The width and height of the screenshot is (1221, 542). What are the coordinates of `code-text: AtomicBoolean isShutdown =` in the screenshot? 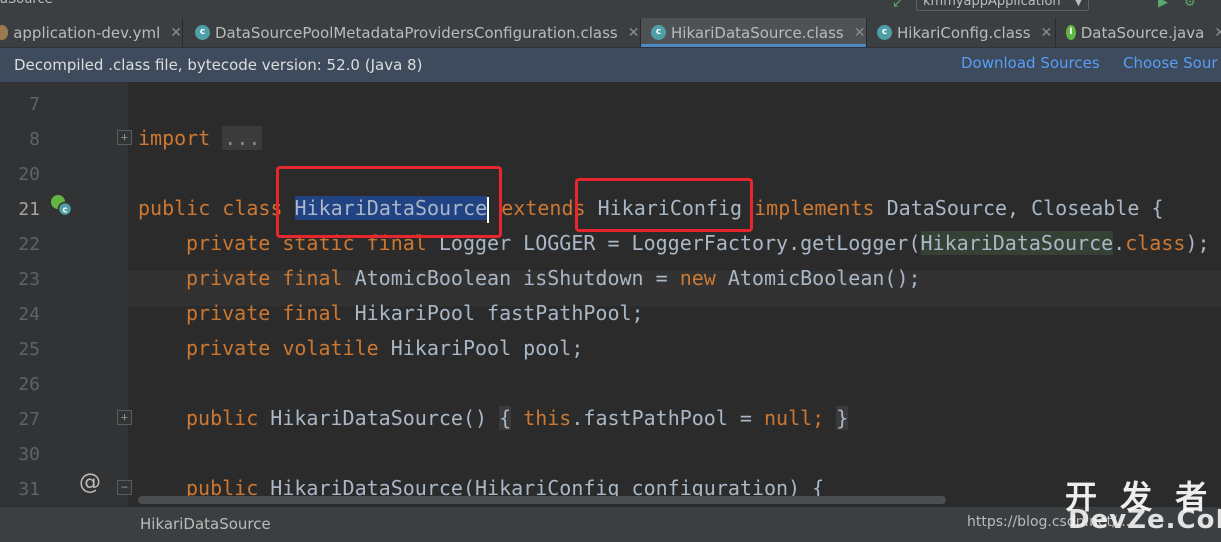 It's located at (517, 278).